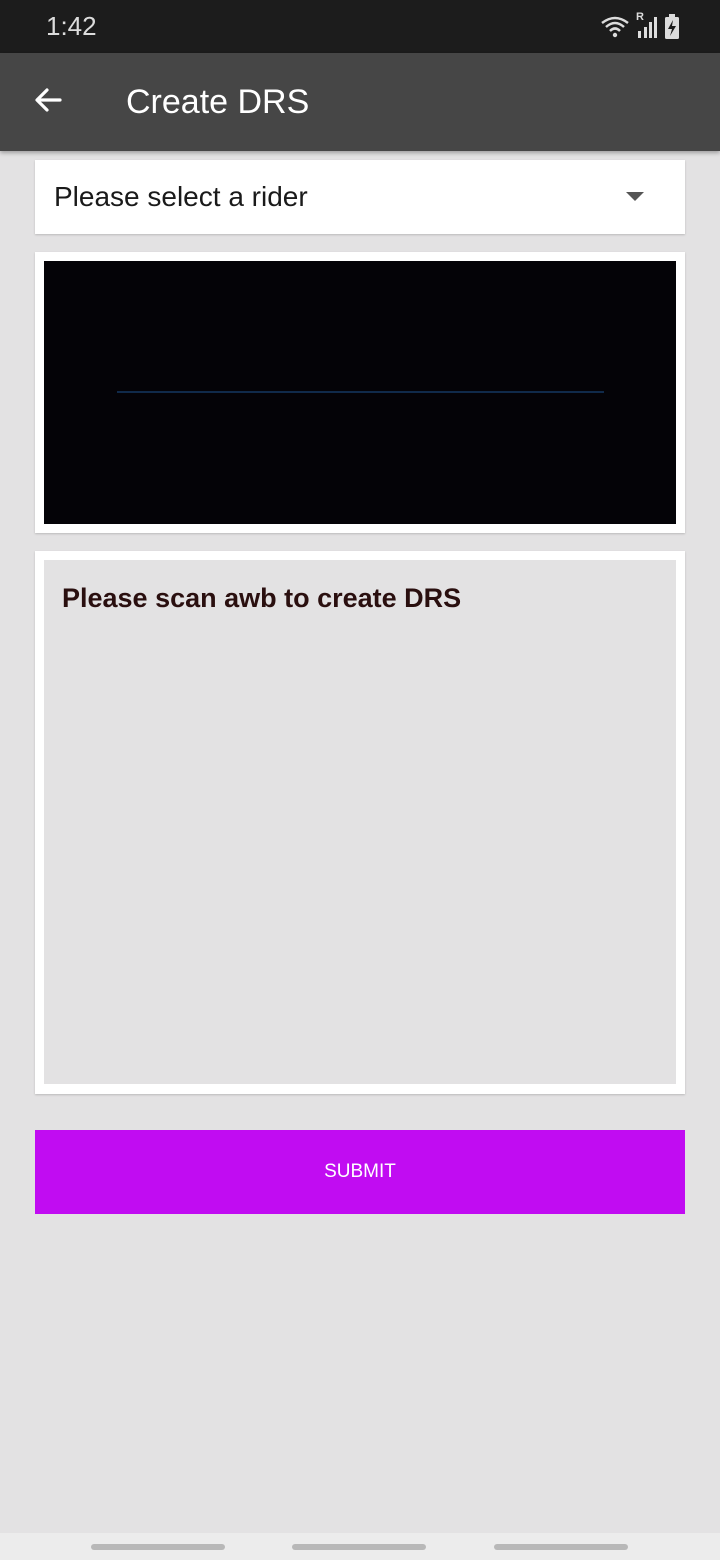  Describe the element at coordinates (640, 17) in the screenshot. I see `roaming-label: R` at that location.